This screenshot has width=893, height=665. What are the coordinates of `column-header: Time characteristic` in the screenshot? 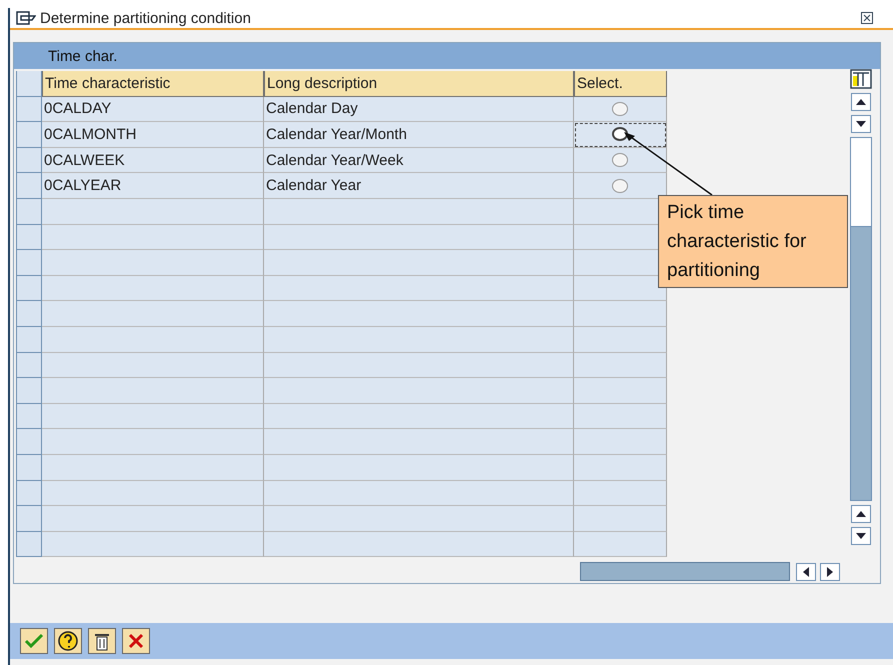 It's located at (153, 84).